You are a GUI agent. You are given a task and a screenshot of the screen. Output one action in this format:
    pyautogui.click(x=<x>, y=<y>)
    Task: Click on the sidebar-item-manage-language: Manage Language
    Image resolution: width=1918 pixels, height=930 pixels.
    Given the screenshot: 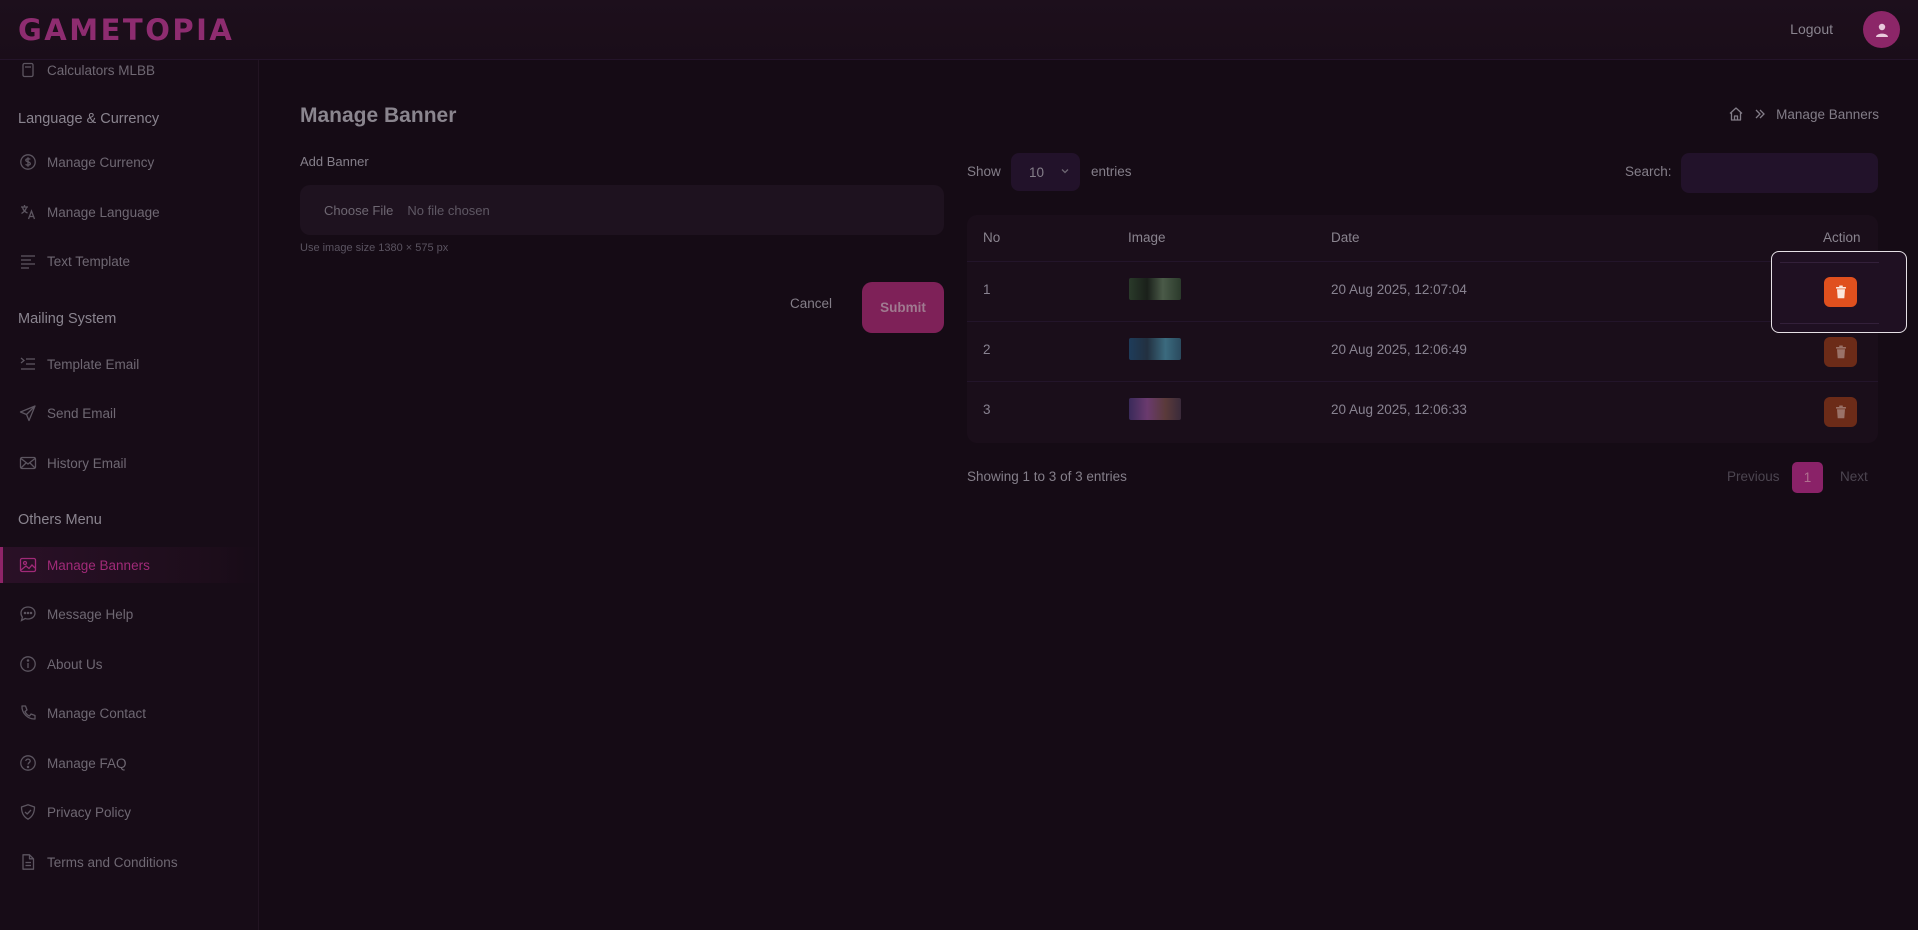 What is the action you would take?
    pyautogui.click(x=129, y=212)
    